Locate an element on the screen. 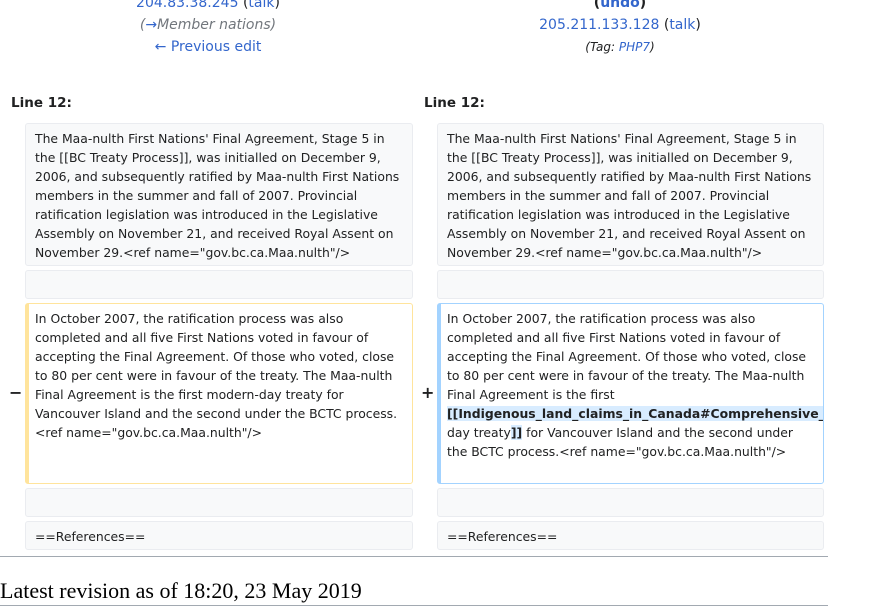 The width and height of the screenshot is (874, 610). previous-edit-row: ← Previous edit is located at coordinates (208, 47).